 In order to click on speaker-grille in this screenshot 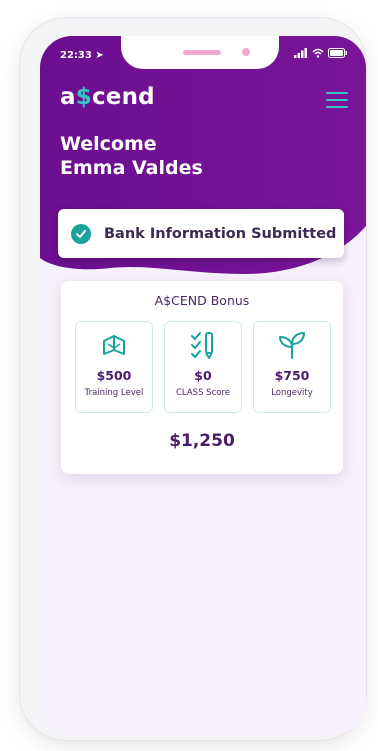, I will do `click(202, 52)`.